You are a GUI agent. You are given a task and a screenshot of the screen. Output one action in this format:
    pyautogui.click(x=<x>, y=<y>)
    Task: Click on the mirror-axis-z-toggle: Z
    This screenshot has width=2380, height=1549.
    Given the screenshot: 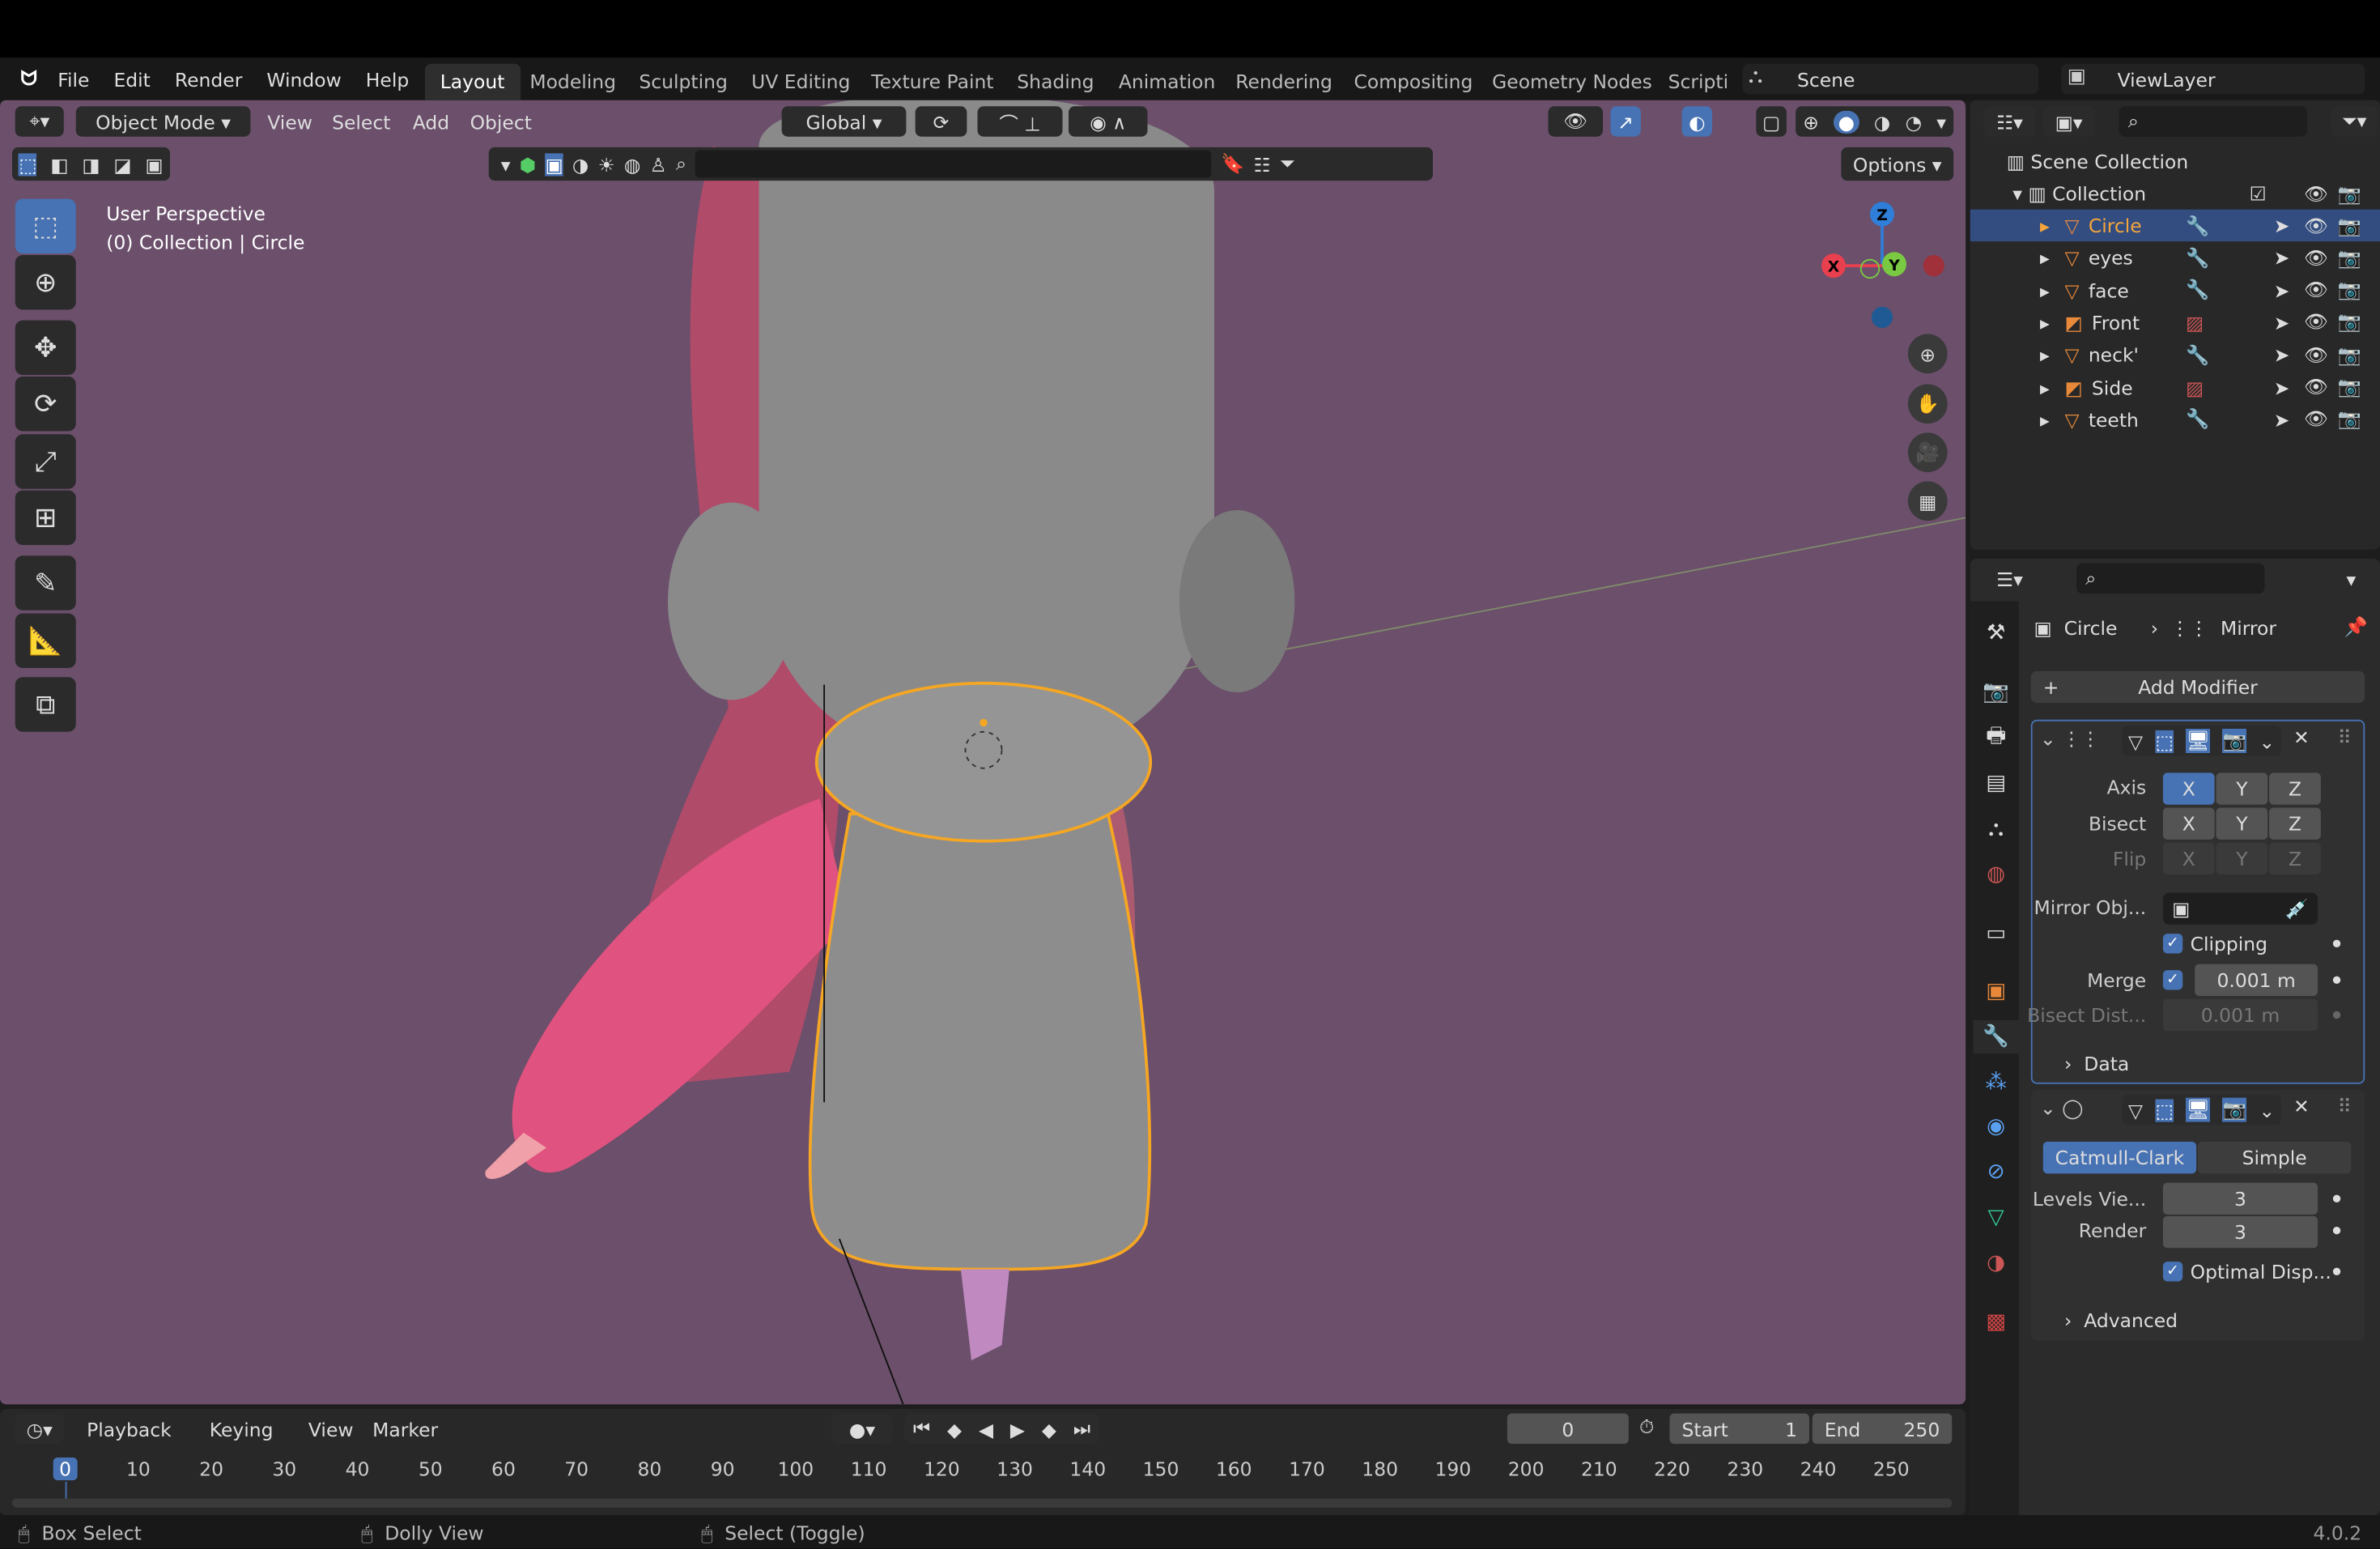 What is the action you would take?
    pyautogui.click(x=2295, y=788)
    